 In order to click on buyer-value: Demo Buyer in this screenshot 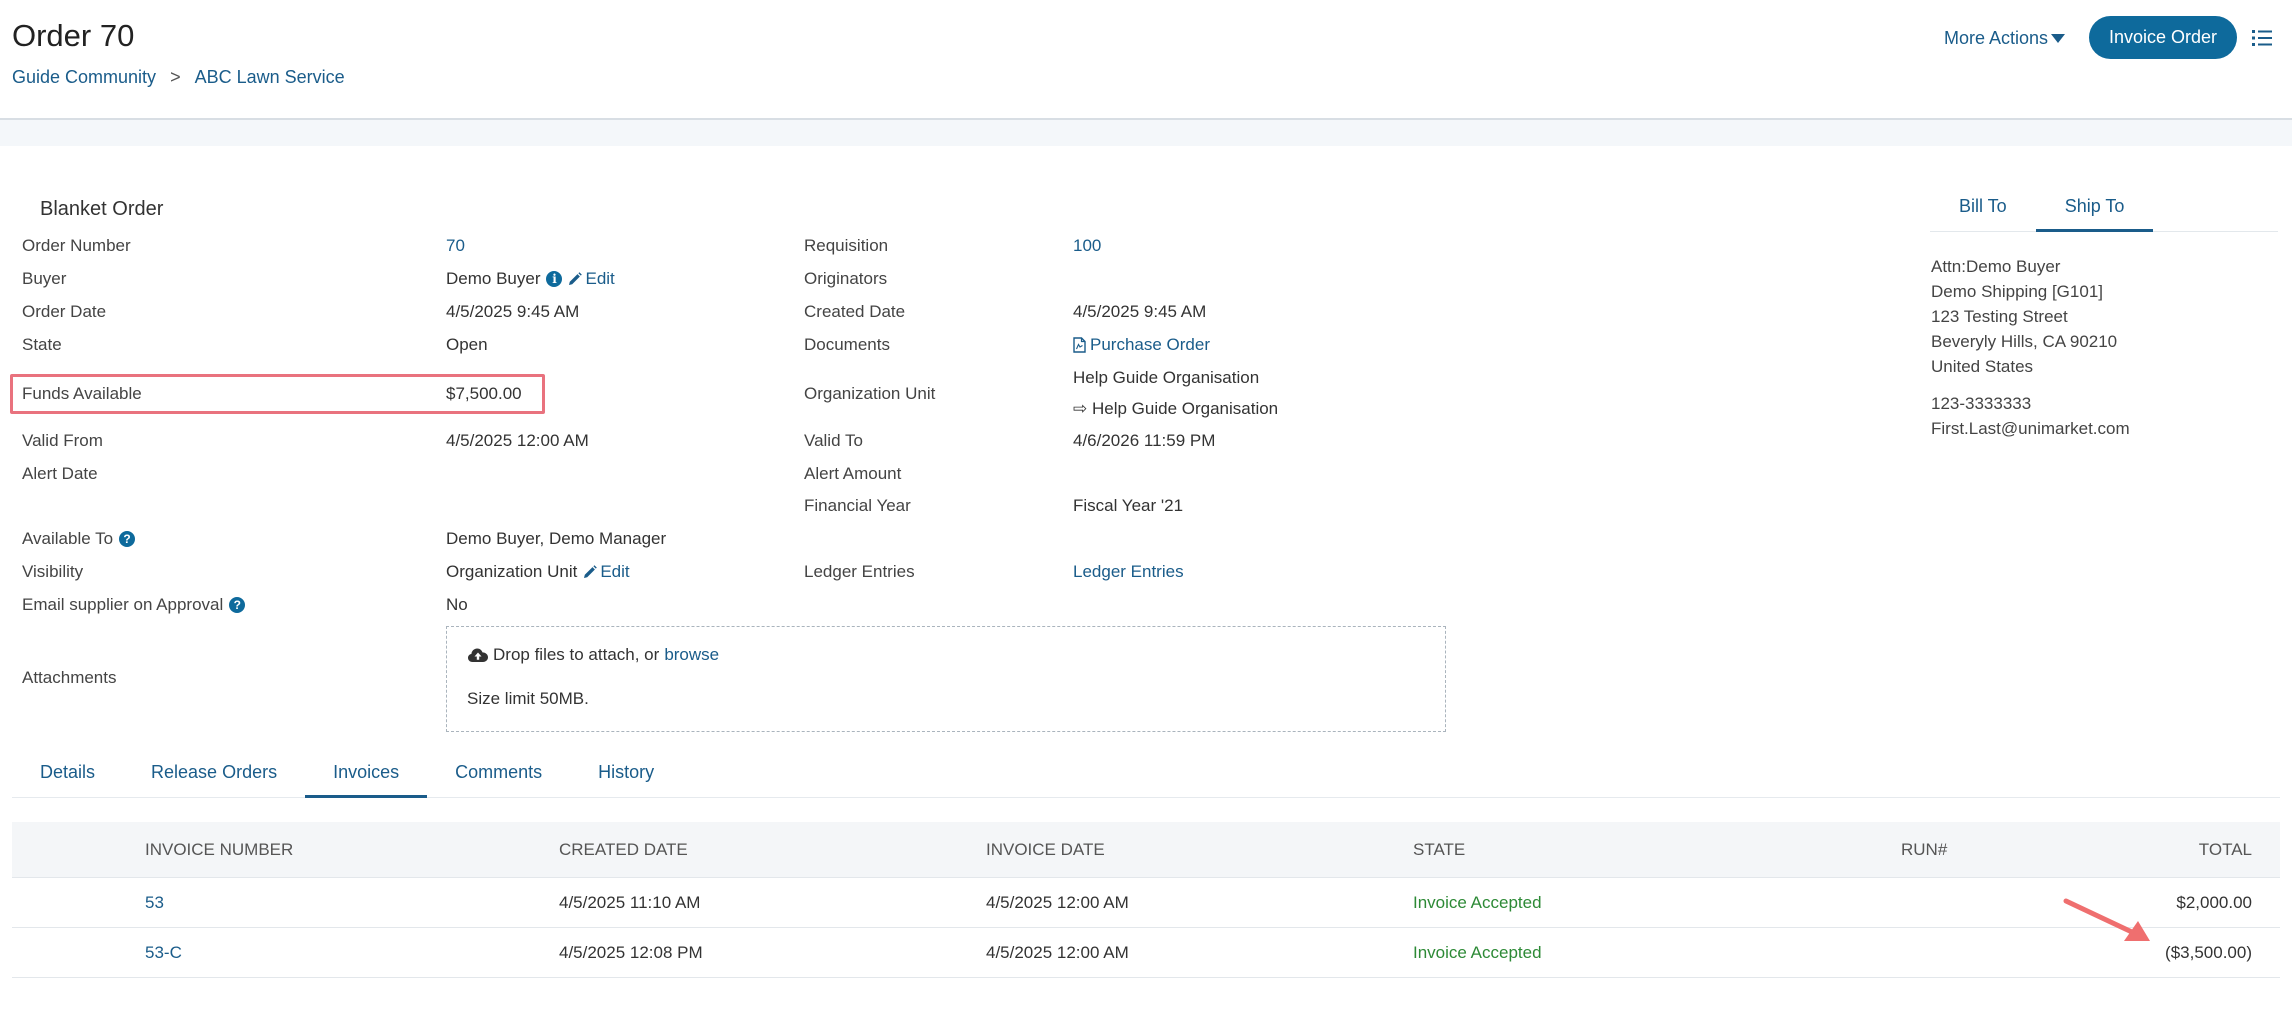, I will do `click(493, 278)`.